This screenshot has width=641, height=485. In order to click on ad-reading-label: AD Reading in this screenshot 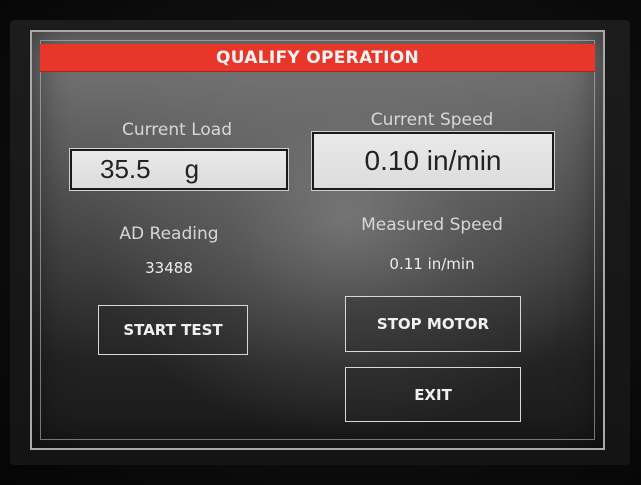, I will do `click(169, 234)`.